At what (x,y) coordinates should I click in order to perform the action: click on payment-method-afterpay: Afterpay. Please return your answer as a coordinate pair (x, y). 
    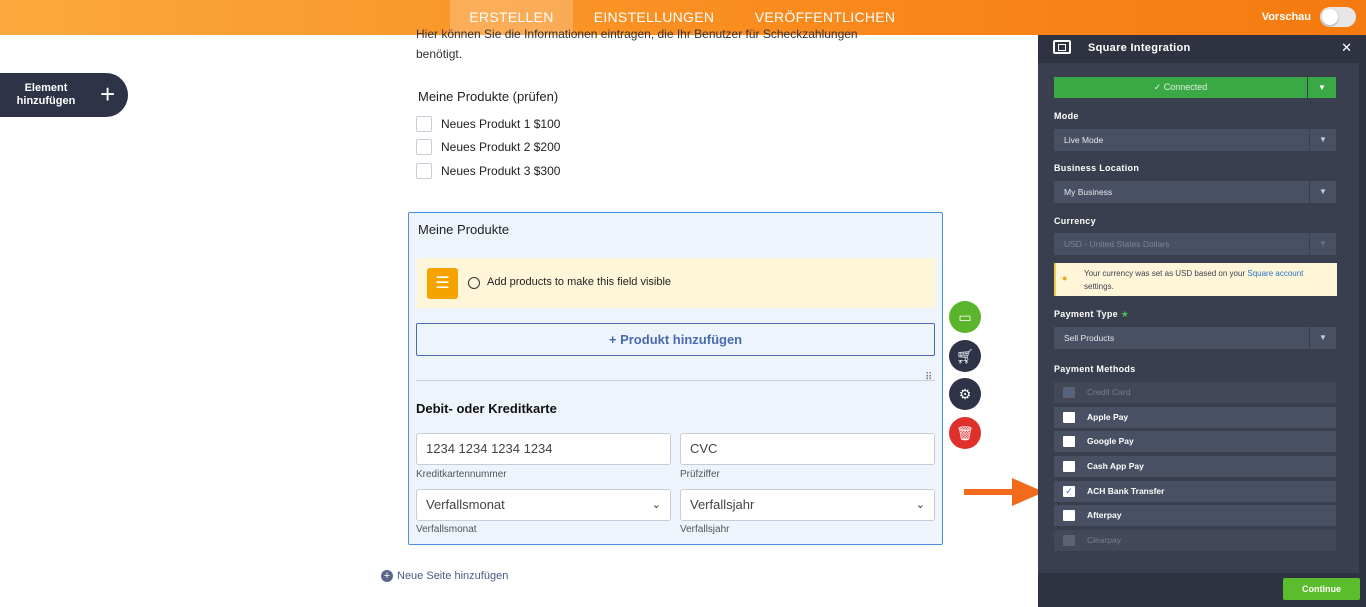
    Looking at the image, I should click on (1195, 515).